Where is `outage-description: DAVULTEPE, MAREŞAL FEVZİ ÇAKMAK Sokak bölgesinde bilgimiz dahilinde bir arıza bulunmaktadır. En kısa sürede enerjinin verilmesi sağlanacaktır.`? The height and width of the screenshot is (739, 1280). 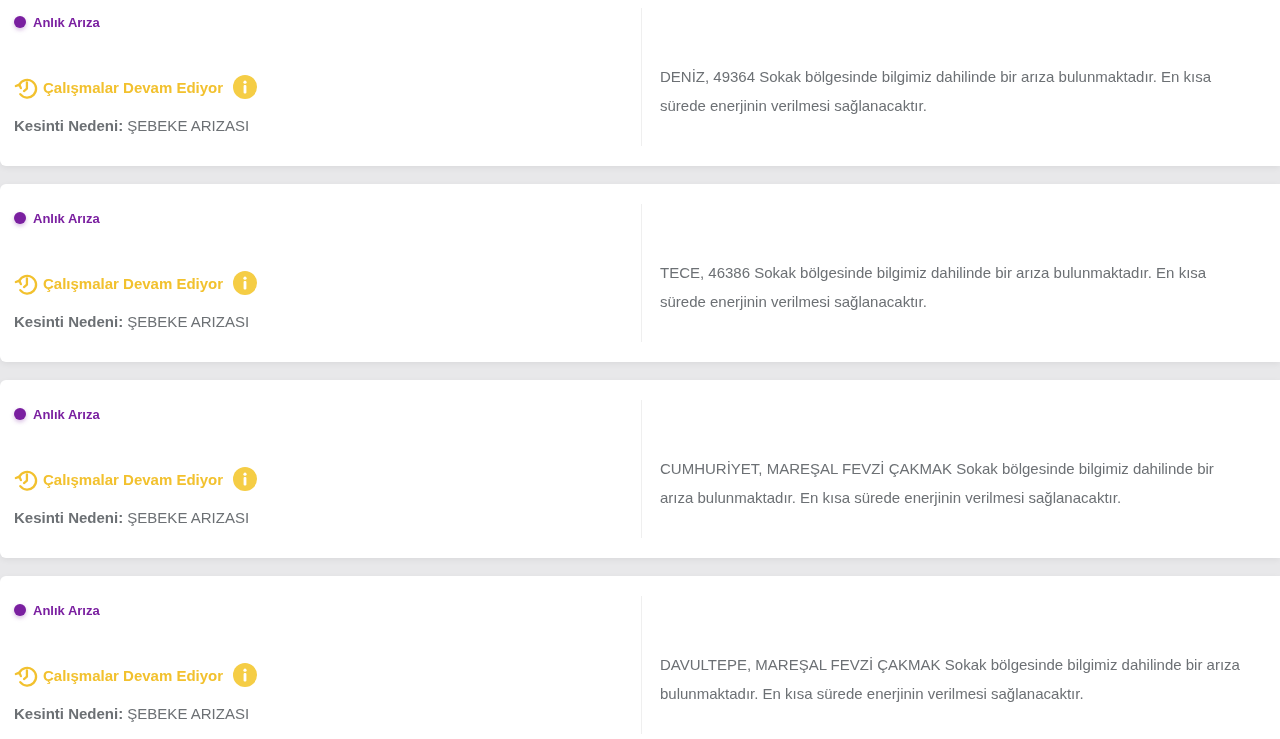 outage-description: DAVULTEPE, MAREŞAL FEVZİ ÇAKMAK Sokak bölgesinde bilgimiz dahilinde bir arıza bulunmaktadır. En kısa sürede enerjinin verilmesi sağlanacaktır. is located at coordinates (950, 679).